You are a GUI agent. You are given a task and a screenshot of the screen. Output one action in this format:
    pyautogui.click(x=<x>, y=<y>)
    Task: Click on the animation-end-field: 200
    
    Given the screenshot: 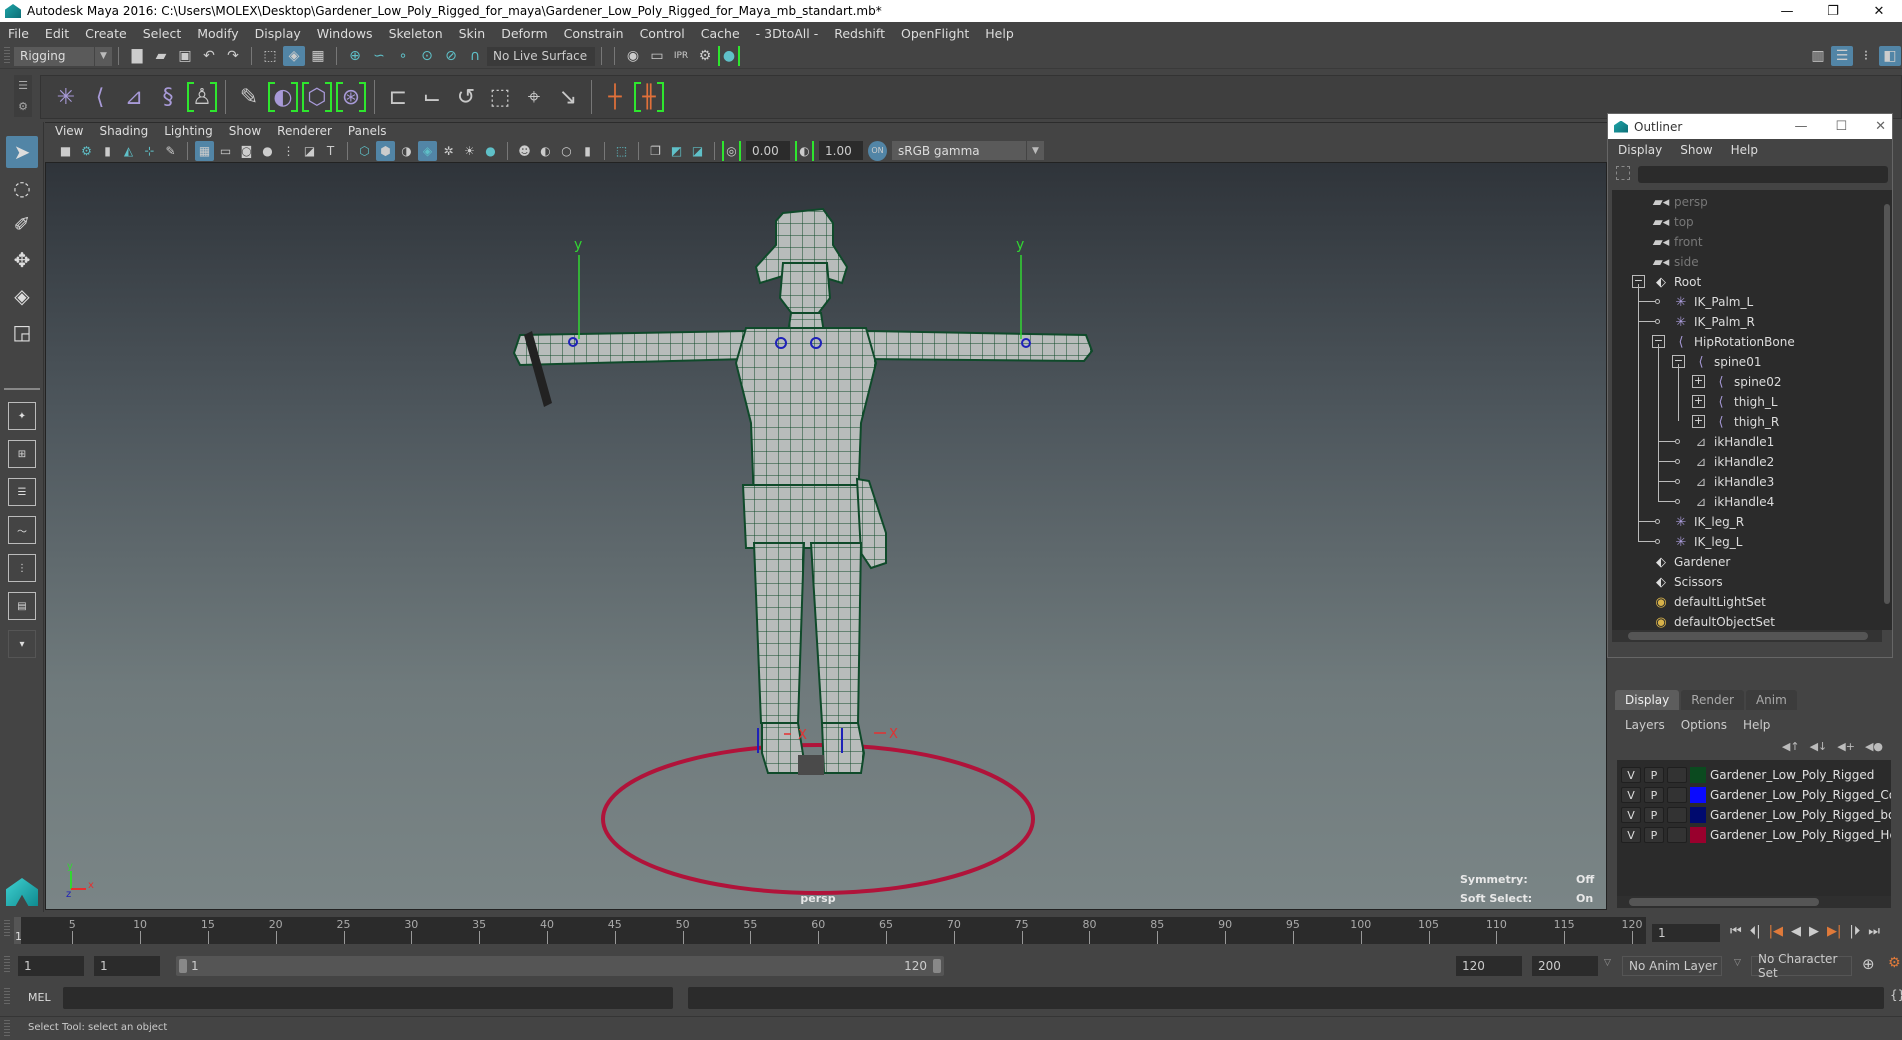 What is the action you would take?
    pyautogui.click(x=1565, y=966)
    